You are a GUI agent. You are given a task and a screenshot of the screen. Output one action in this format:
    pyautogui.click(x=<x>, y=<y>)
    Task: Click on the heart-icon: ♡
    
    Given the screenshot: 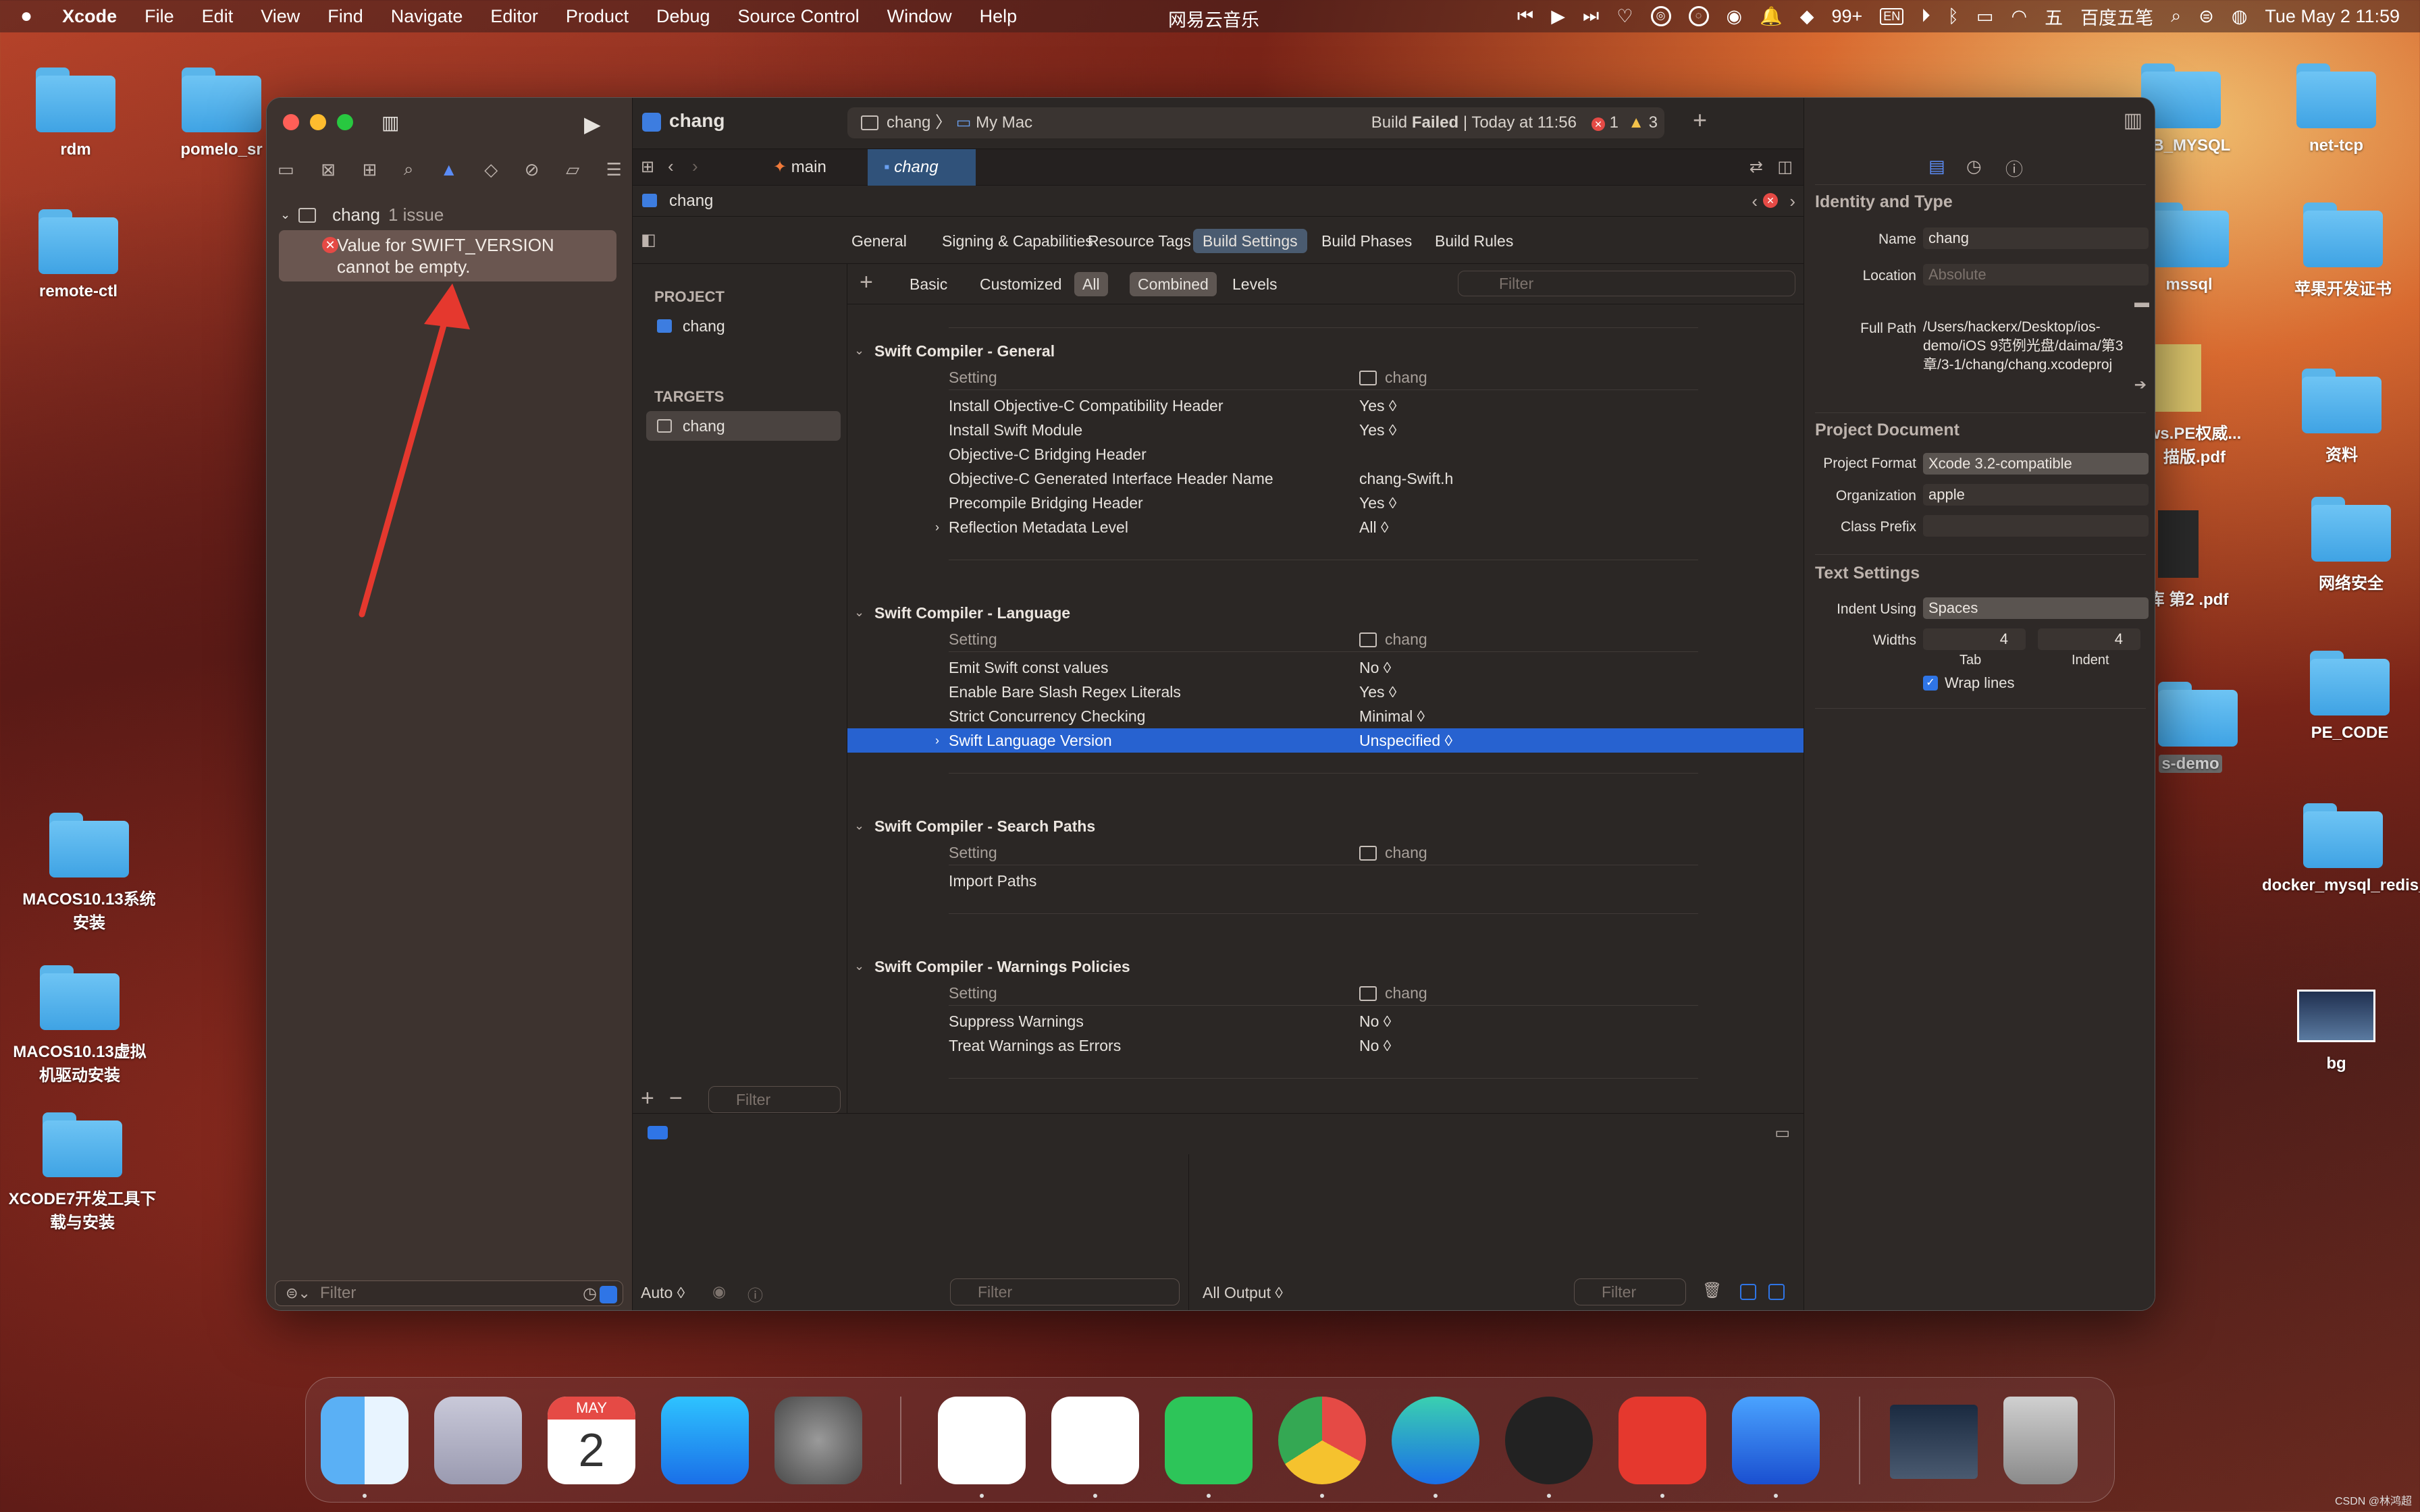 What is the action you would take?
    pyautogui.click(x=1624, y=16)
    